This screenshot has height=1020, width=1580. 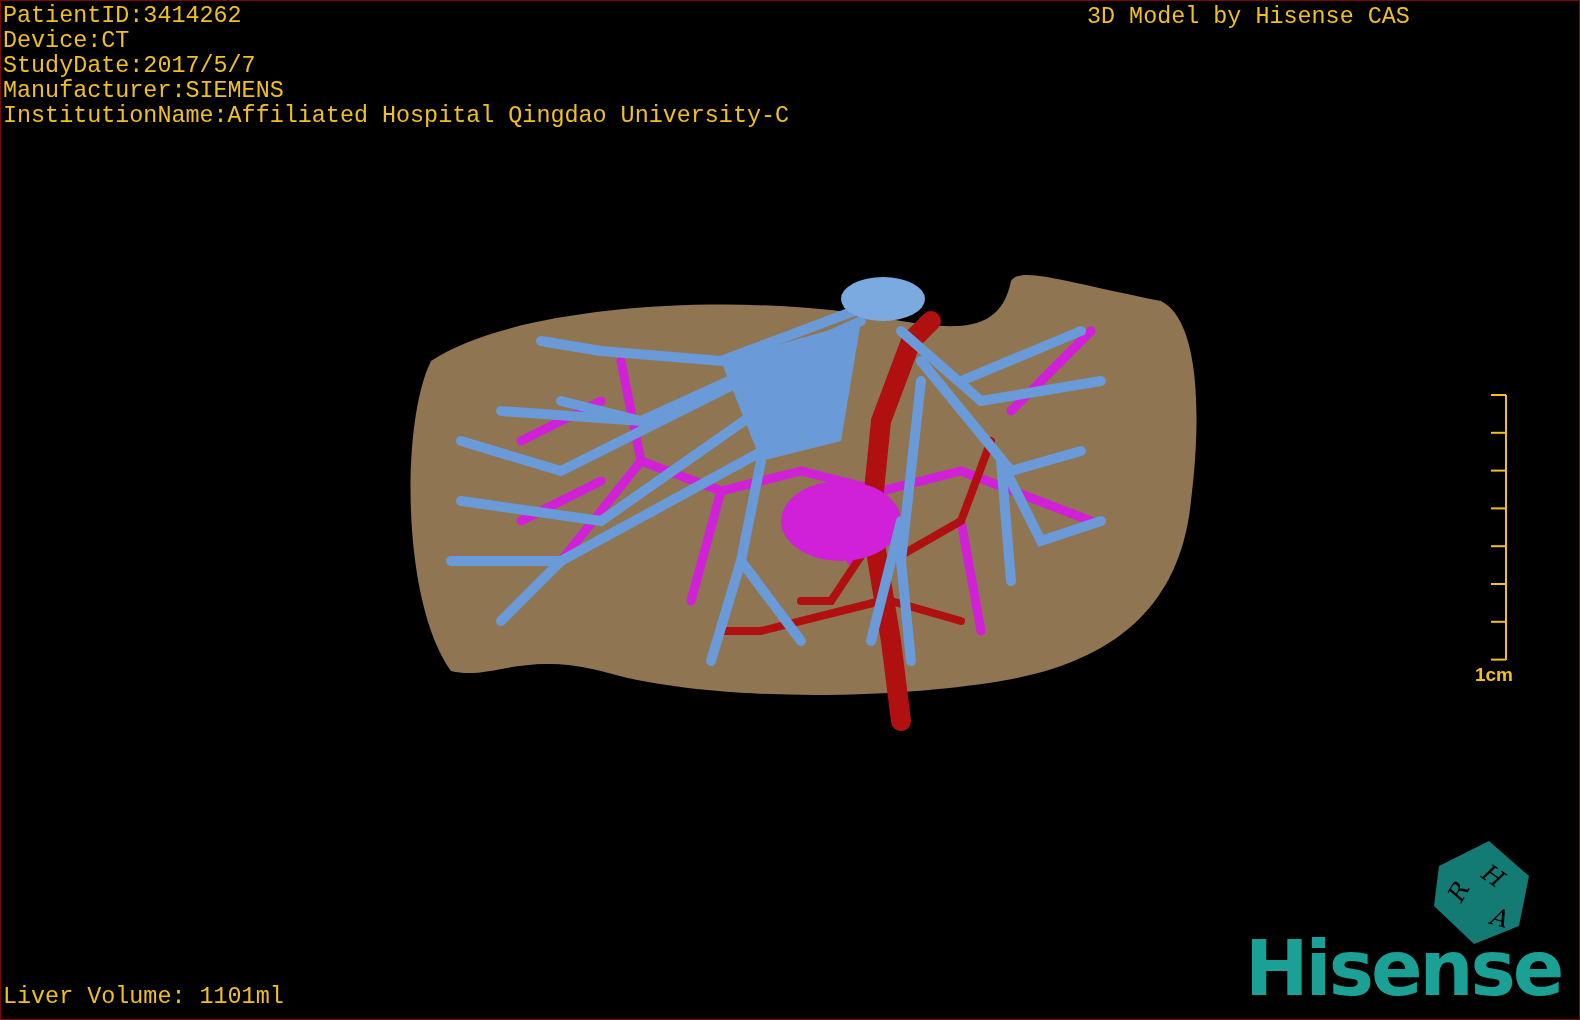 I want to click on info-text: Manufacturer:SIEMENS, so click(x=143, y=91).